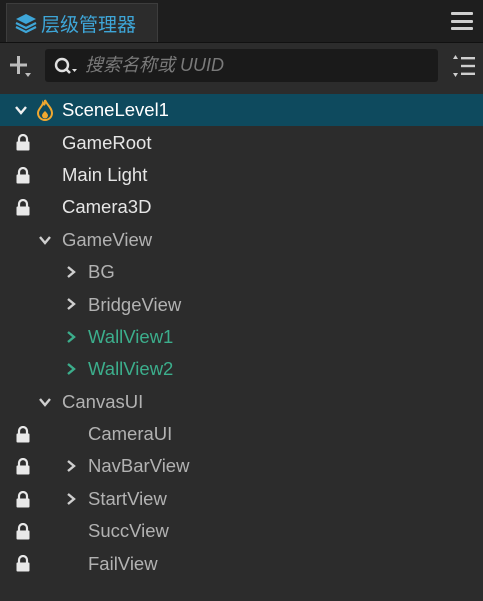 The image size is (483, 601). Describe the element at coordinates (241, 466) in the screenshot. I see `tree-row: NavBarView` at that location.